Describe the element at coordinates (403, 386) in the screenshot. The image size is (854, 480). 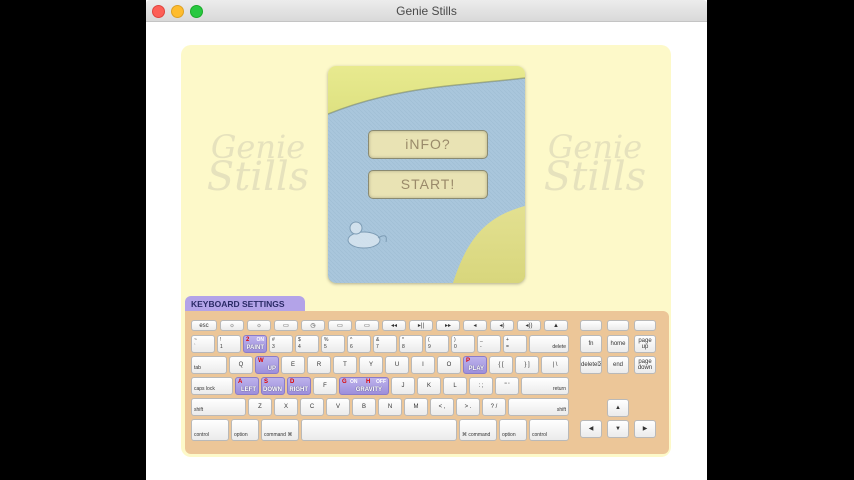
I see `key-j: J` at that location.